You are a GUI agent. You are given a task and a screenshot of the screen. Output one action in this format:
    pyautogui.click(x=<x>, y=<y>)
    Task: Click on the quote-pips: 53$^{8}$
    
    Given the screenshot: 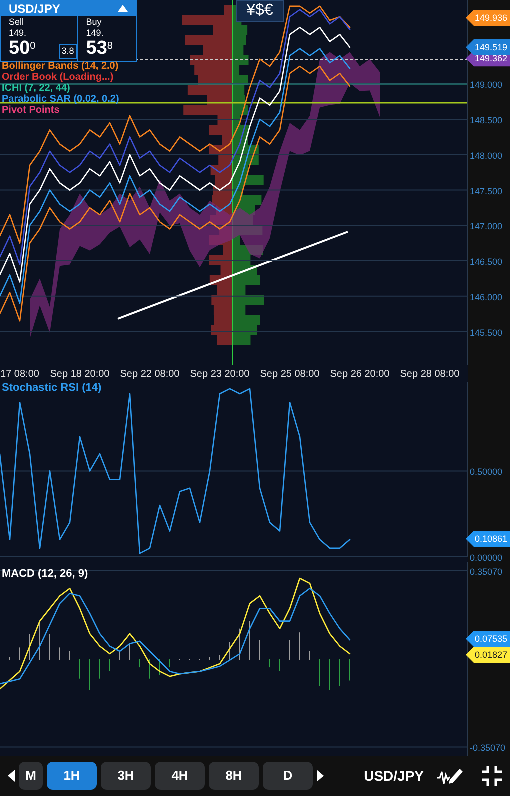 What is the action you would take?
    pyautogui.click(x=100, y=49)
    